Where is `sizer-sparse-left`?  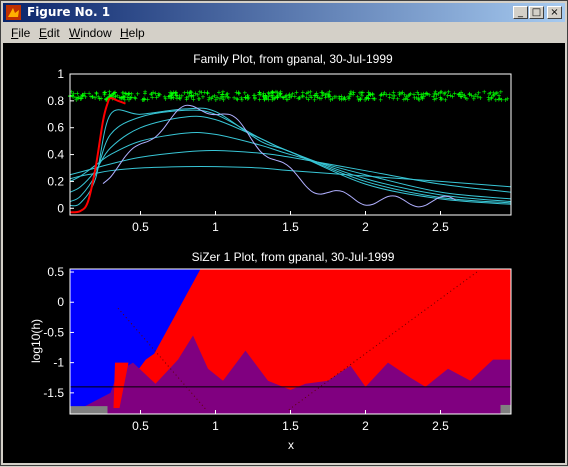
sizer-sparse-left is located at coordinates (89, 410).